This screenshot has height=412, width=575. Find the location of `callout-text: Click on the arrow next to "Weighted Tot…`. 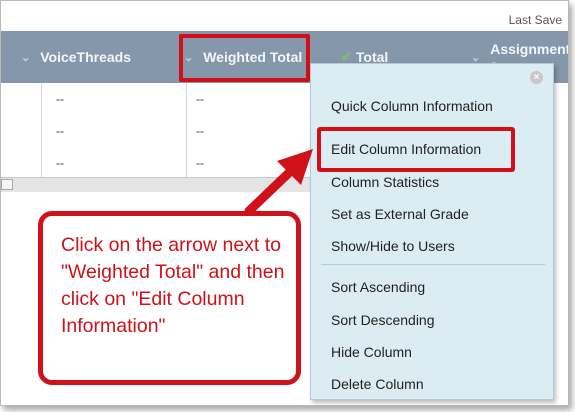

callout-text: Click on the arrow next to "Weighted Tot… is located at coordinates (173, 285).